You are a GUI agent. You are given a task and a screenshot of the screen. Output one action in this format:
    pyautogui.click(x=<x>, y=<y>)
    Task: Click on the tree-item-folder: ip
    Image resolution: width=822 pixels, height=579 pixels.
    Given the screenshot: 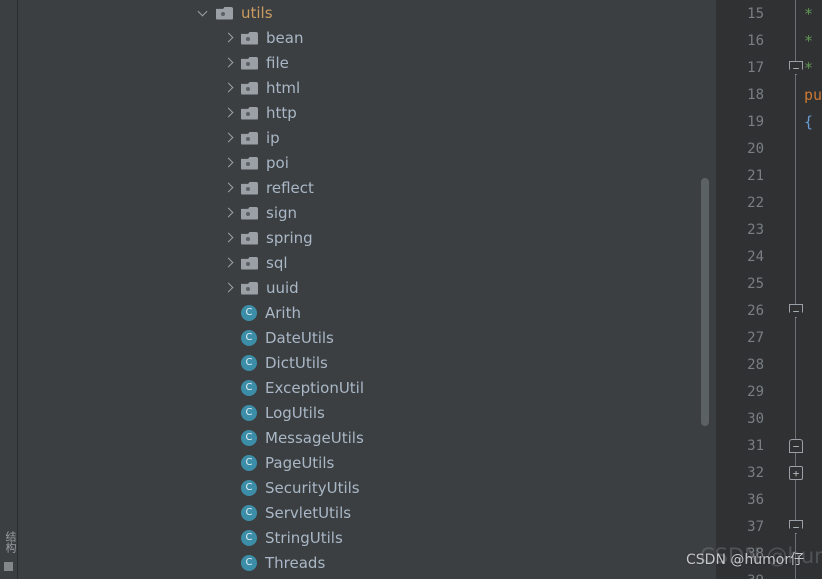 What is the action you would take?
    pyautogui.click(x=367, y=137)
    